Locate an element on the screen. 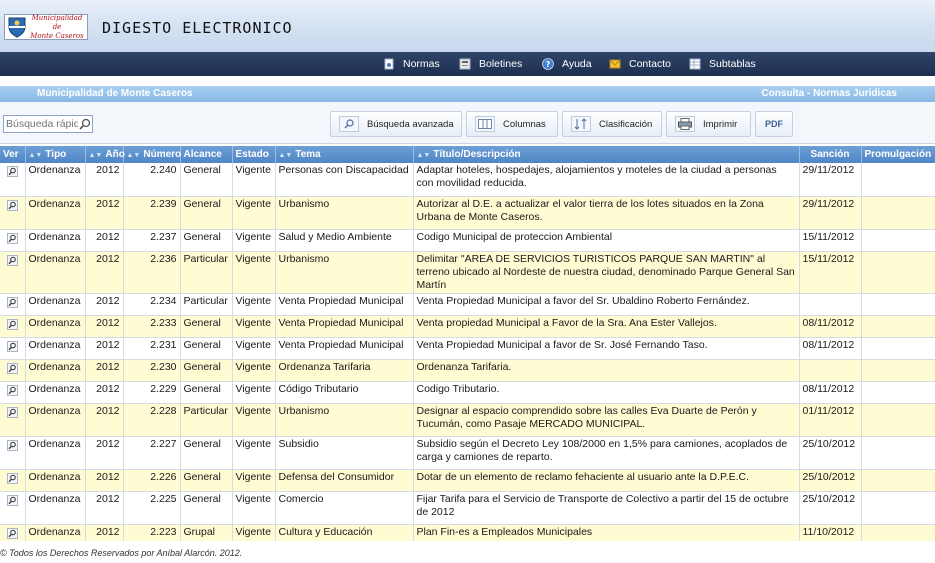  nav-item-contacto: Contacto is located at coordinates (640, 64).